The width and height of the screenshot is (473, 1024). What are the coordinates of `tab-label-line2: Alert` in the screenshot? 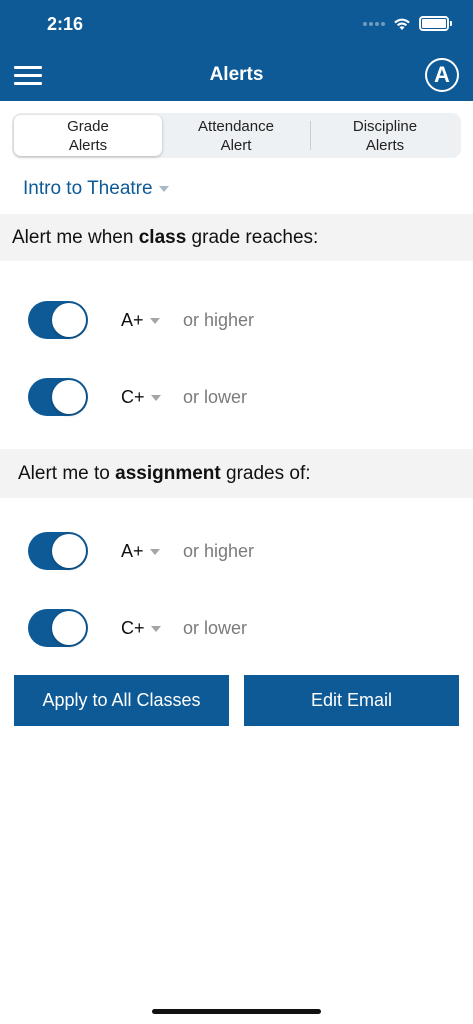 It's located at (236, 145).